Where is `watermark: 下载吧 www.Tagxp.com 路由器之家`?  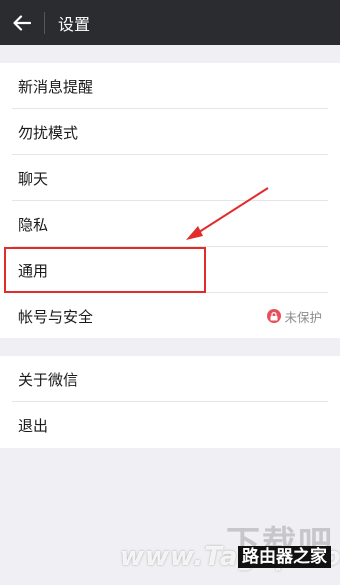 watermark: 下载吧 www.Tagxp.com 路由器之家 is located at coordinates (230, 552).